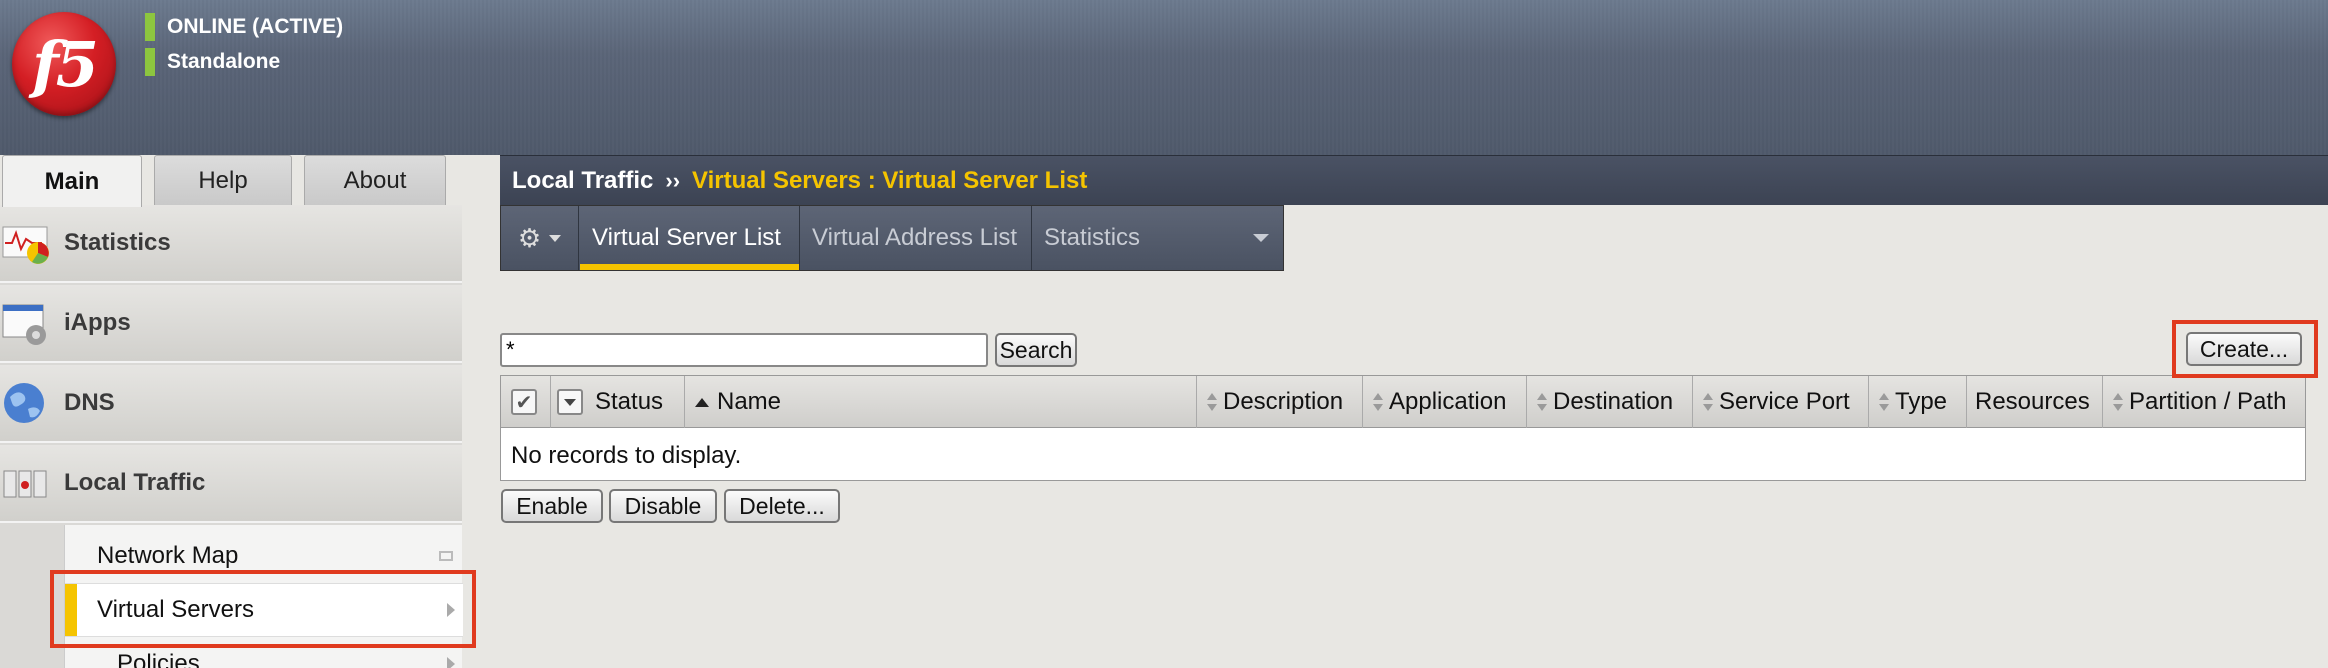 The image size is (2328, 668). Describe the element at coordinates (2032, 401) in the screenshot. I see `column-label: Resources` at that location.